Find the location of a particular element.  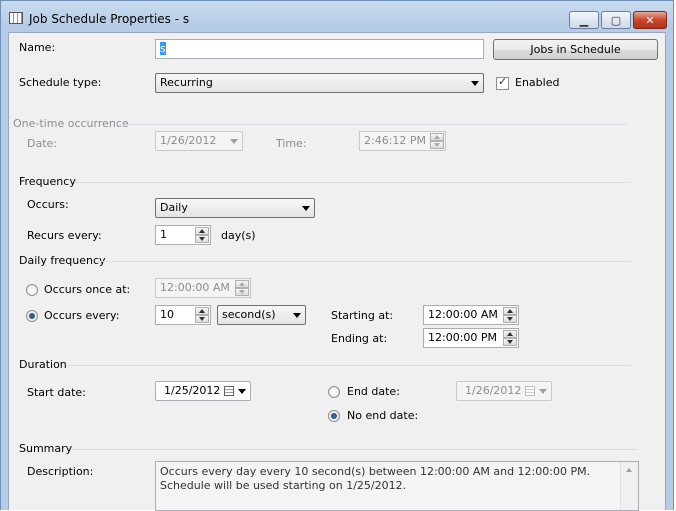

ending-at-value: 12:00:00 PM is located at coordinates (463, 337).